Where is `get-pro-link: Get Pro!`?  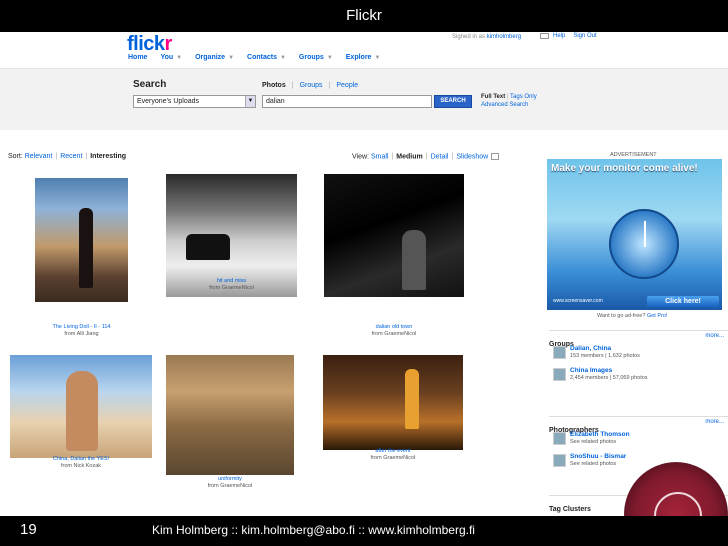 get-pro-link: Get Pro! is located at coordinates (657, 316).